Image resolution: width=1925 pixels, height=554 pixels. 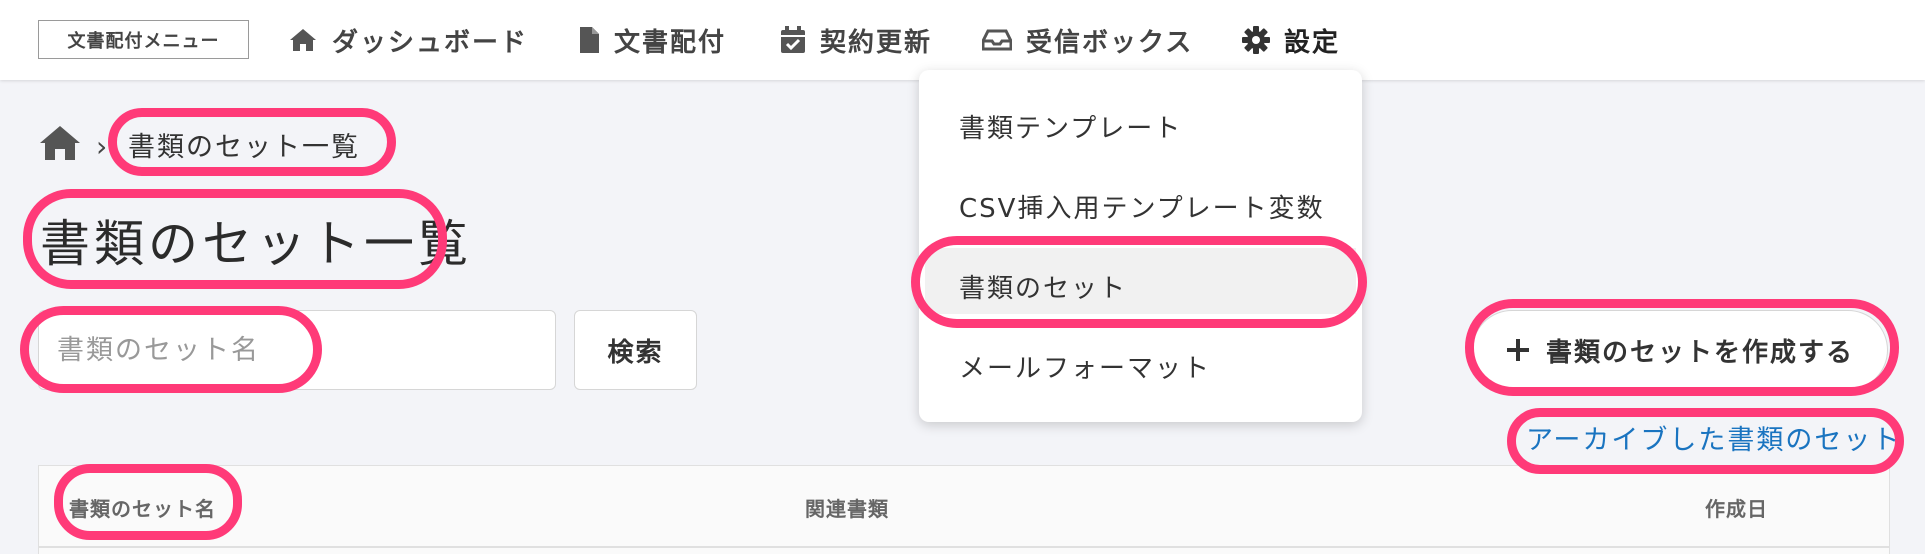 I want to click on dropdown-item-mail-format: メールフォーマット, so click(x=1085, y=366).